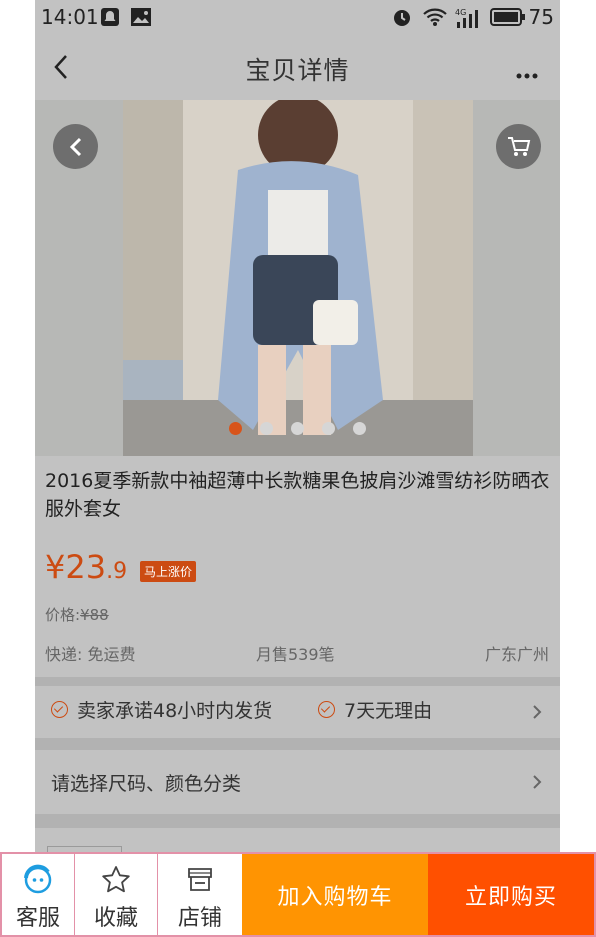 This screenshot has width=596, height=937. Describe the element at coordinates (297, 17) in the screenshot. I see `status-bar: 14:01 4G 75` at that location.